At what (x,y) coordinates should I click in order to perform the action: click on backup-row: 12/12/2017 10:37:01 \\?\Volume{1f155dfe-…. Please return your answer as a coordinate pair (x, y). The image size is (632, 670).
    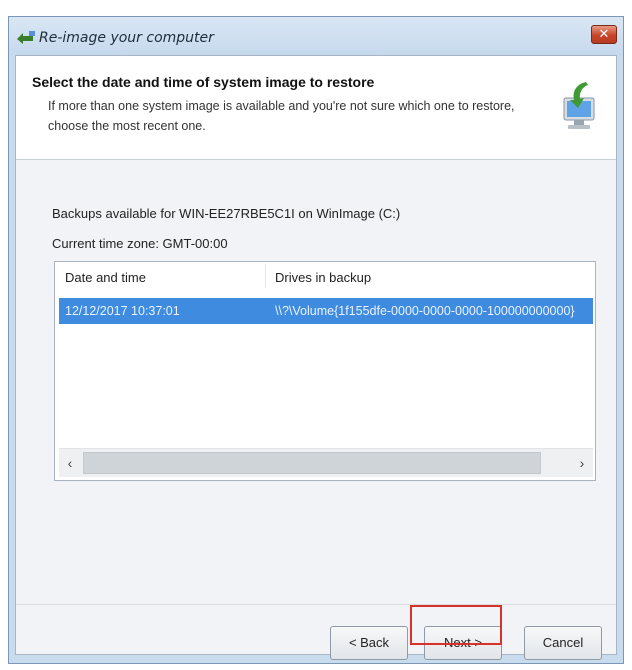
    Looking at the image, I should click on (326, 311).